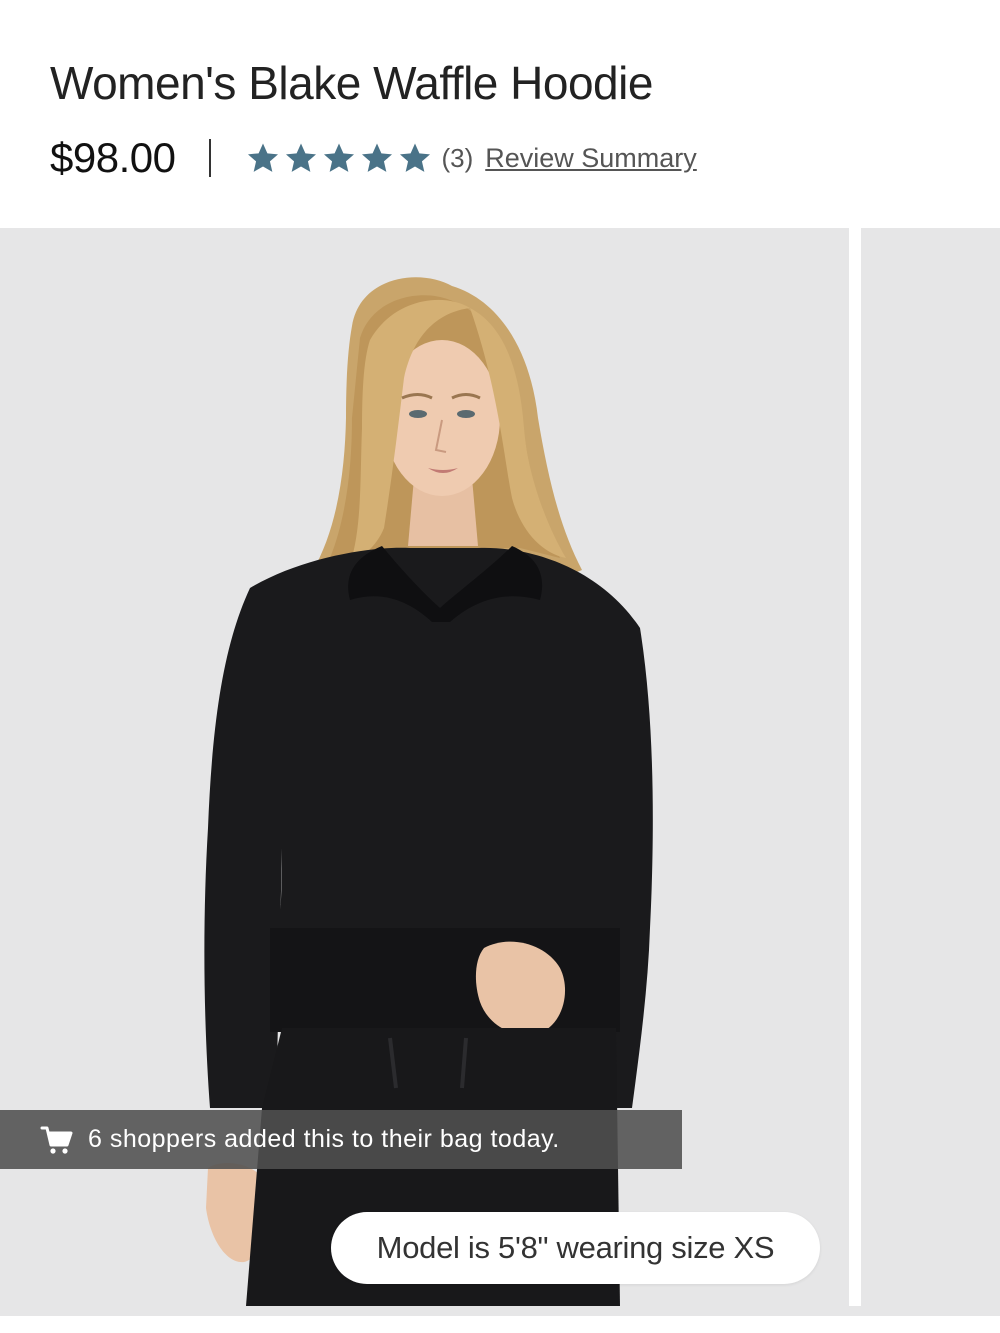 The image size is (1000, 1333). Describe the element at coordinates (56, 1140) in the screenshot. I see `cart-icon` at that location.